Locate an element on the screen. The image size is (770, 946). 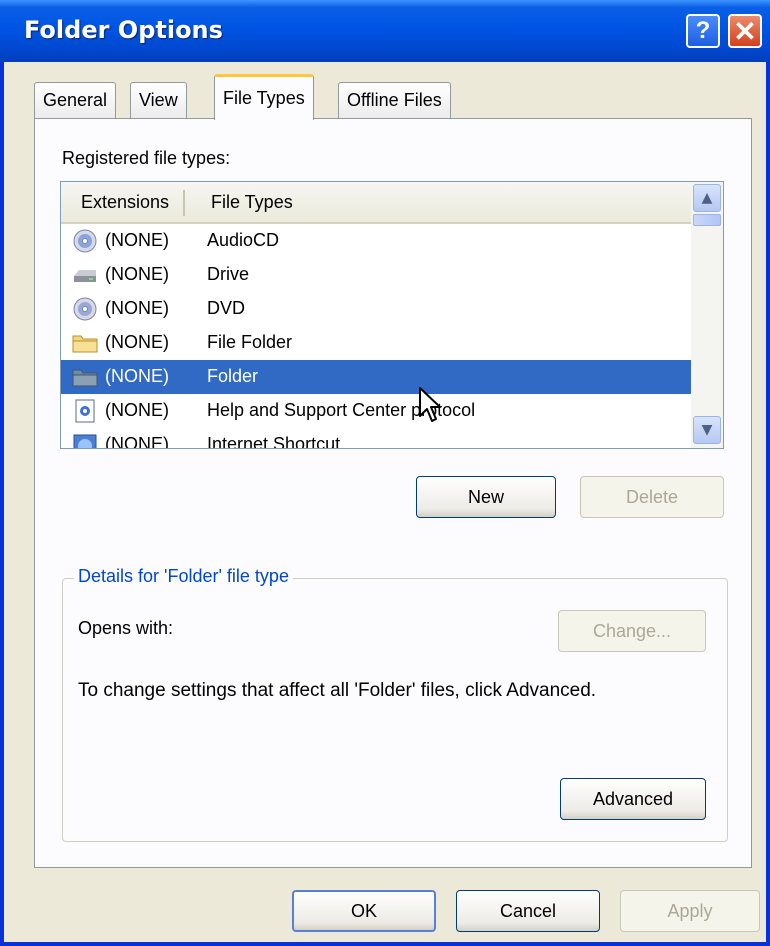
cancel-button: Cancel is located at coordinates (528, 911).